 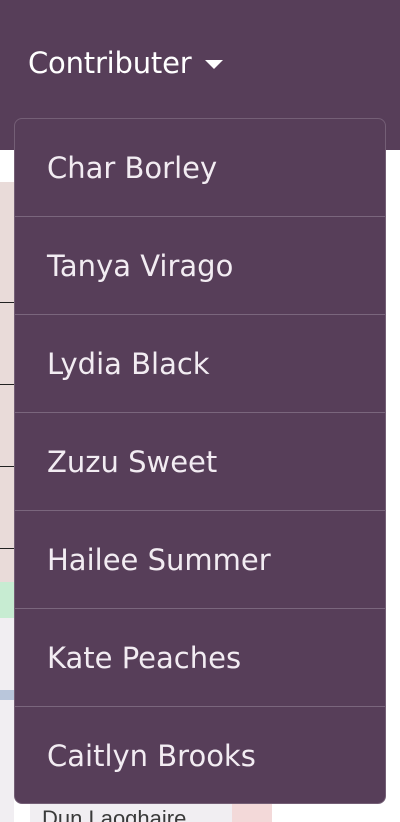 I want to click on map-area, so click(x=7, y=702).